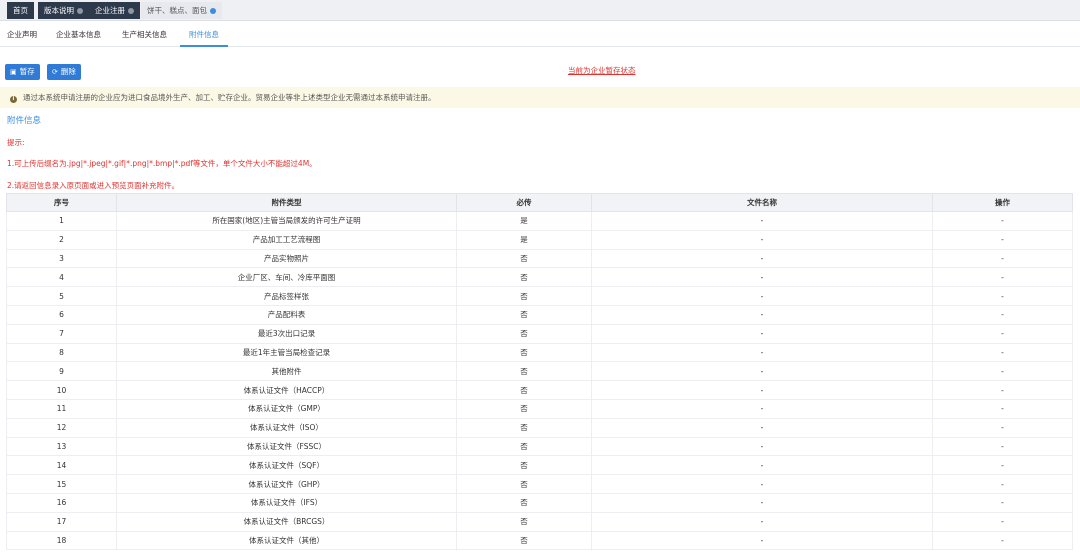 The image size is (1080, 552). Describe the element at coordinates (110, 10) in the screenshot. I see `top-tab-label: 企业注册` at that location.